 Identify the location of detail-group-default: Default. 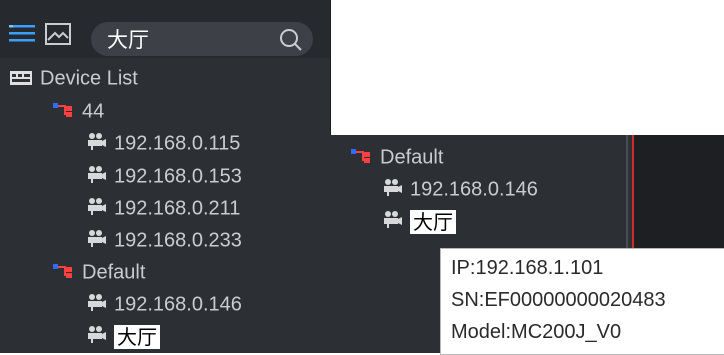
(396, 157).